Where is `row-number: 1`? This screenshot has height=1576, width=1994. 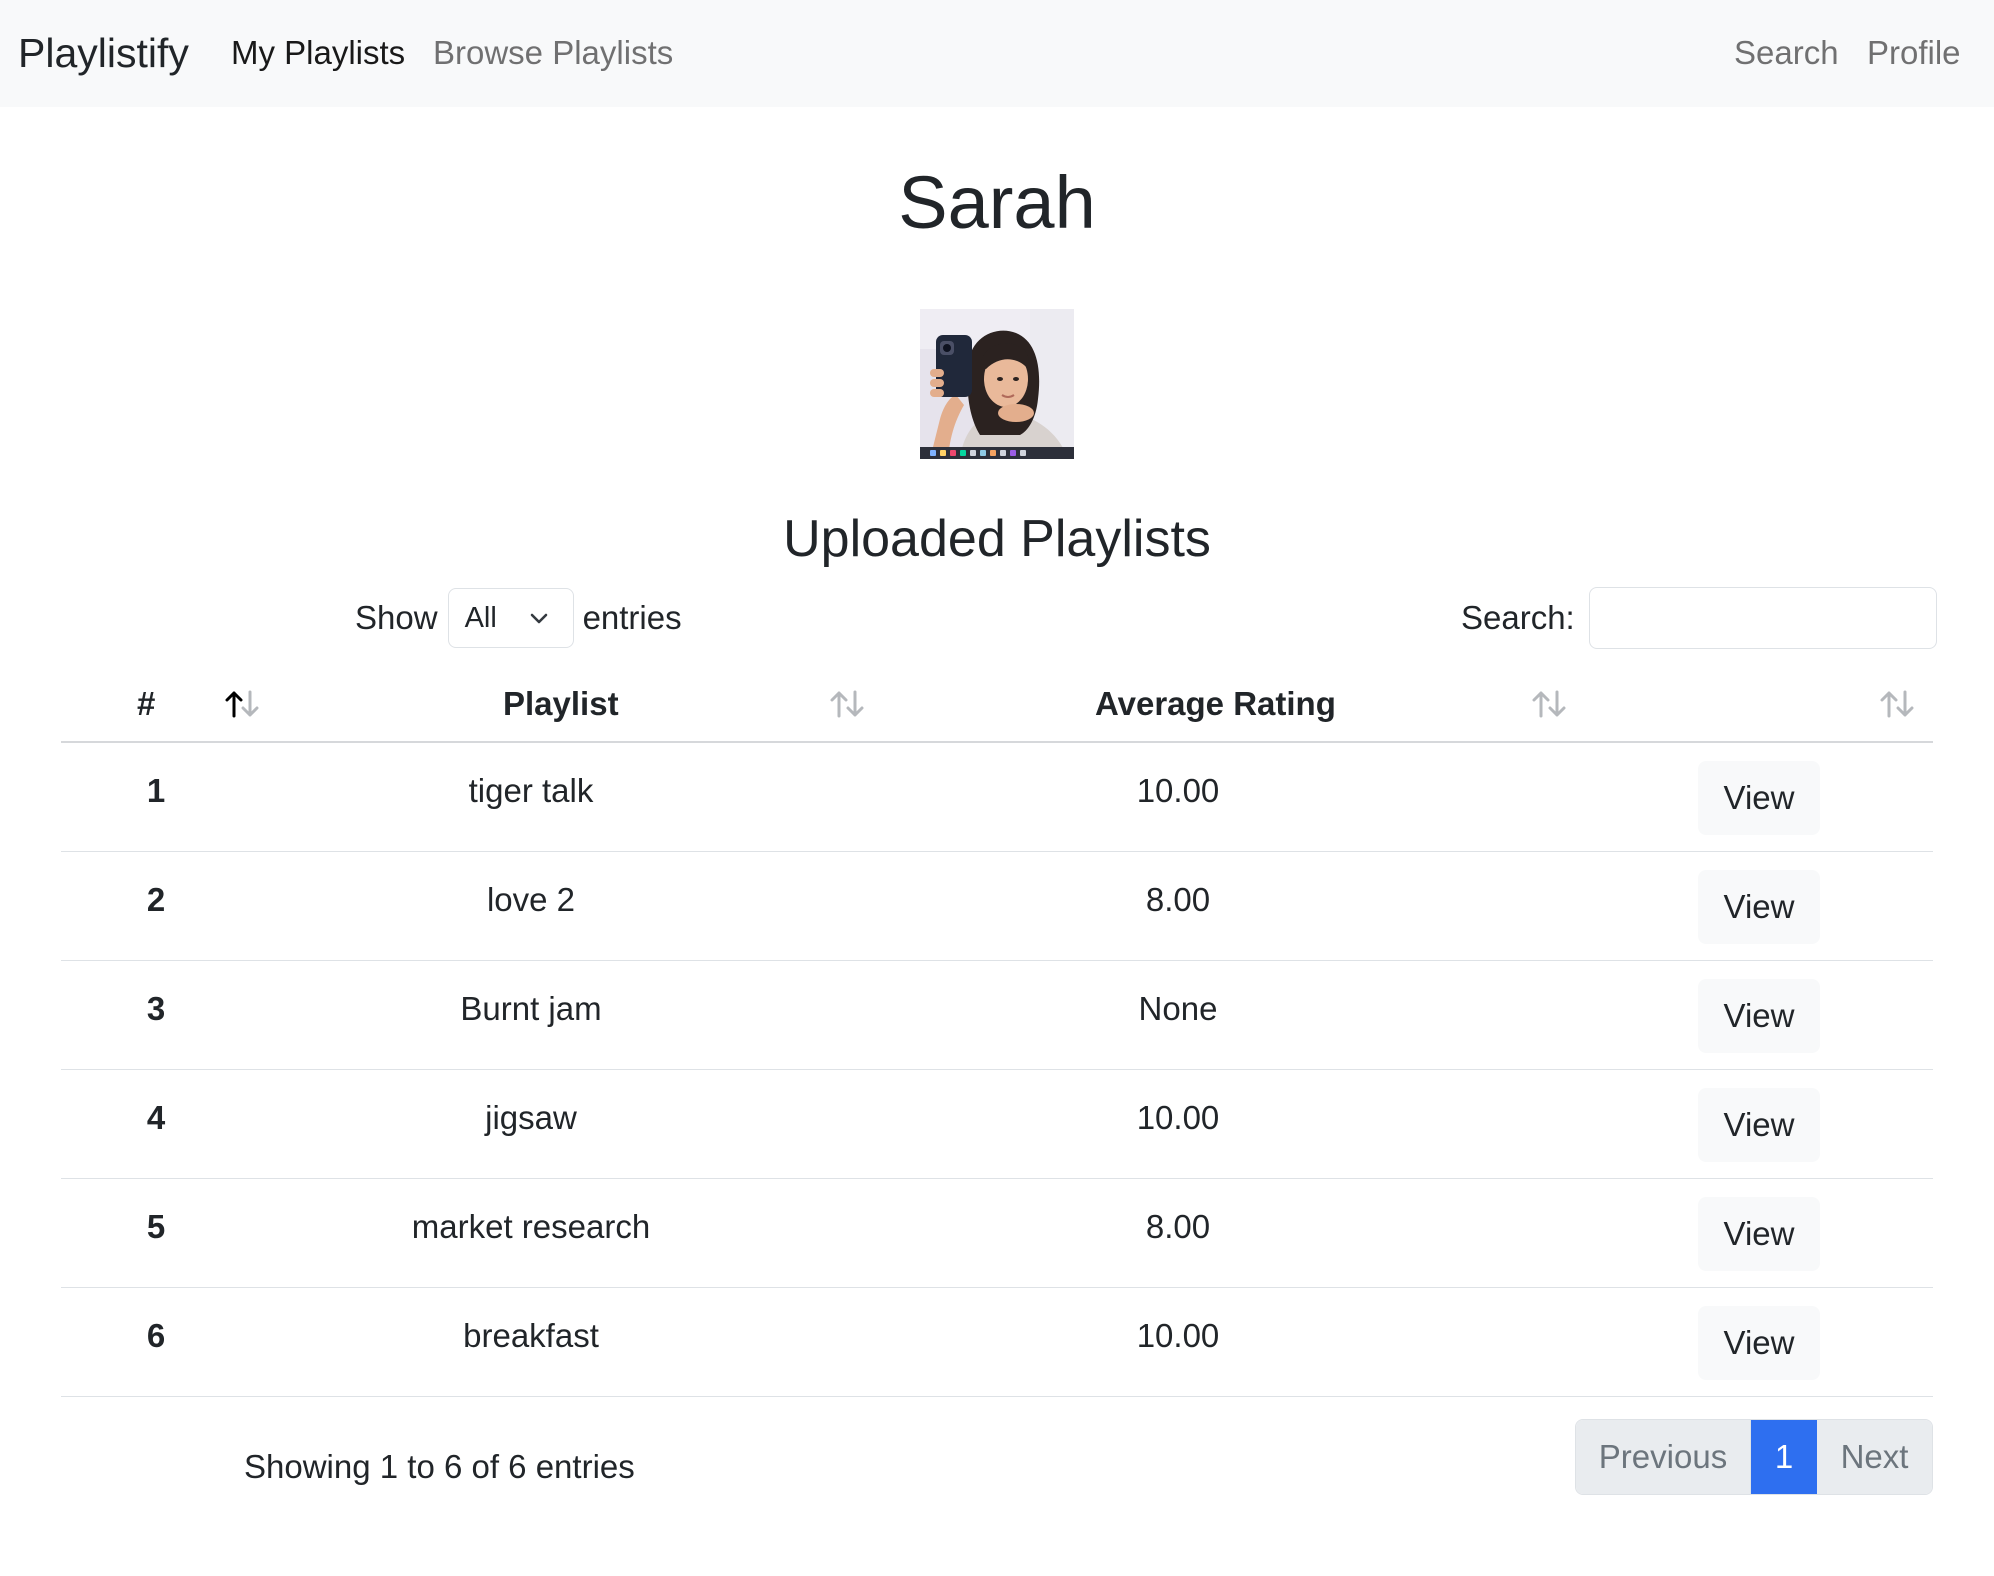 row-number: 1 is located at coordinates (156, 790).